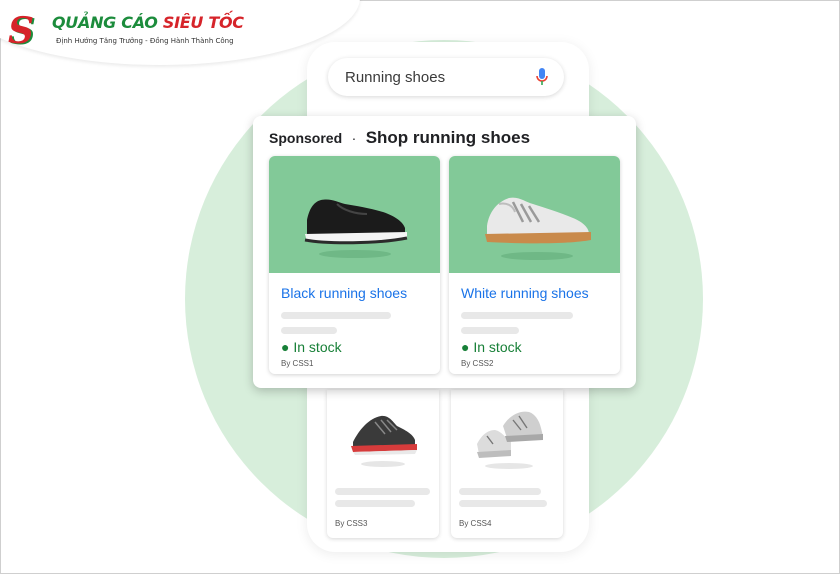 The height and width of the screenshot is (574, 840). What do you see at coordinates (446, 77) in the screenshot?
I see `search-bar: Running shoes` at bounding box center [446, 77].